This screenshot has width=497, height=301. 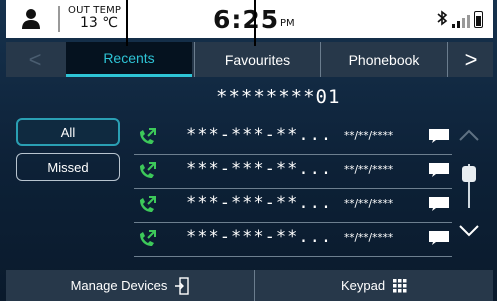 I want to click on phone-tabs: < Recents Favourites Phonebook >, so click(x=249, y=59).